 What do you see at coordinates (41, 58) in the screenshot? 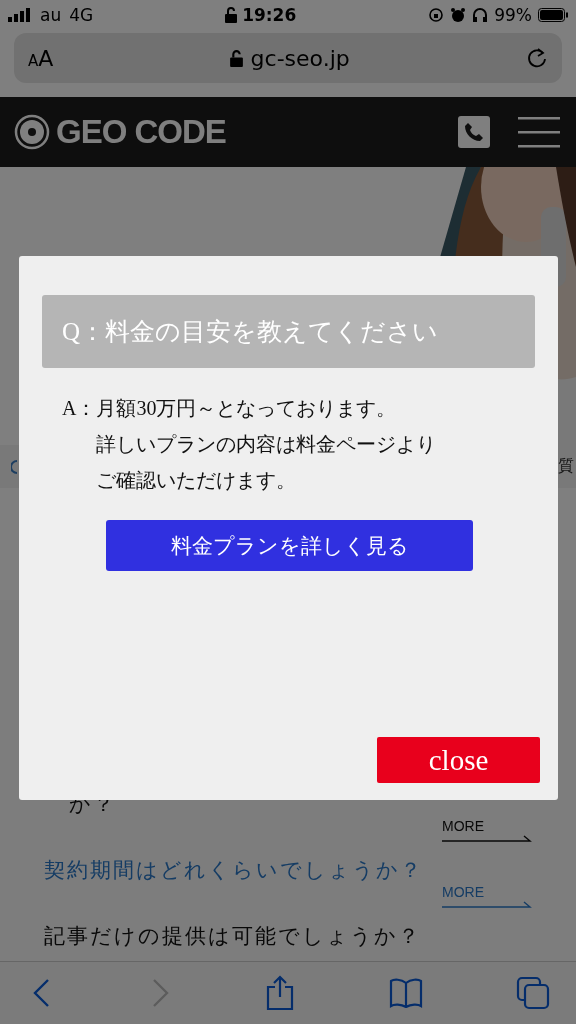
I see `text-size-button: AA` at bounding box center [41, 58].